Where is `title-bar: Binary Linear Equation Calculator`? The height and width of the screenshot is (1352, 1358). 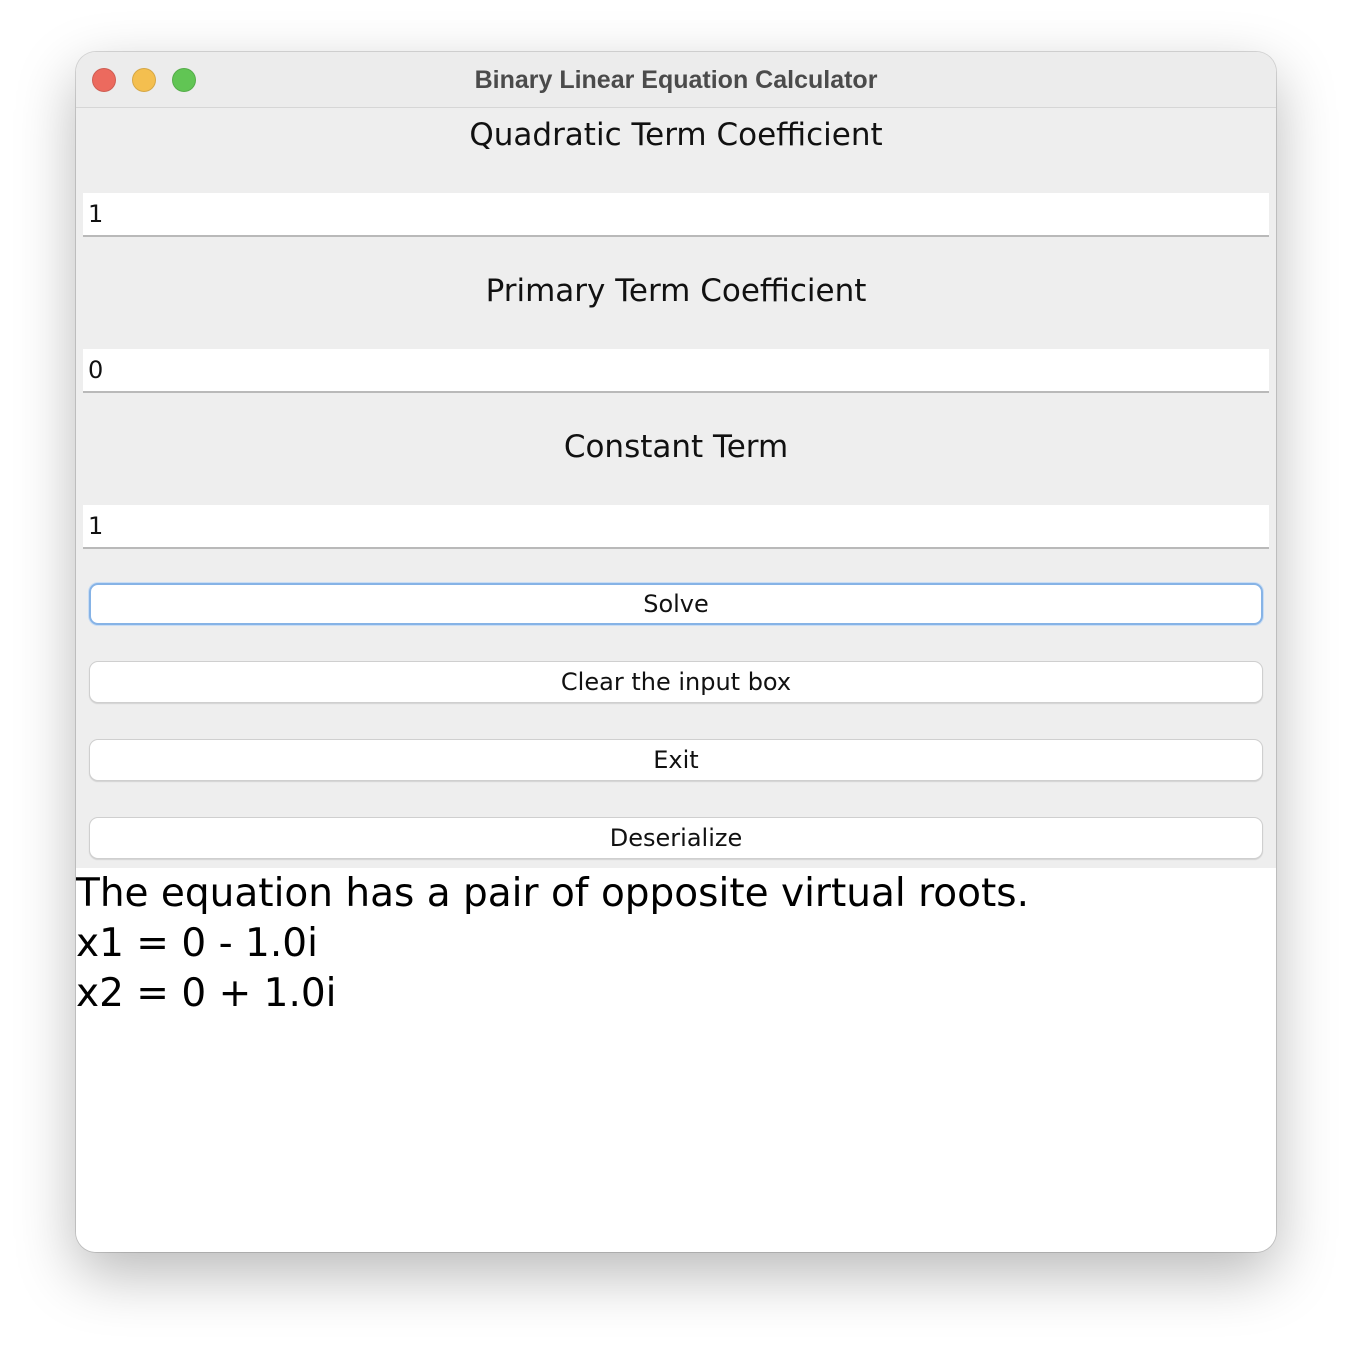
title-bar: Binary Linear Equation Calculator is located at coordinates (676, 80).